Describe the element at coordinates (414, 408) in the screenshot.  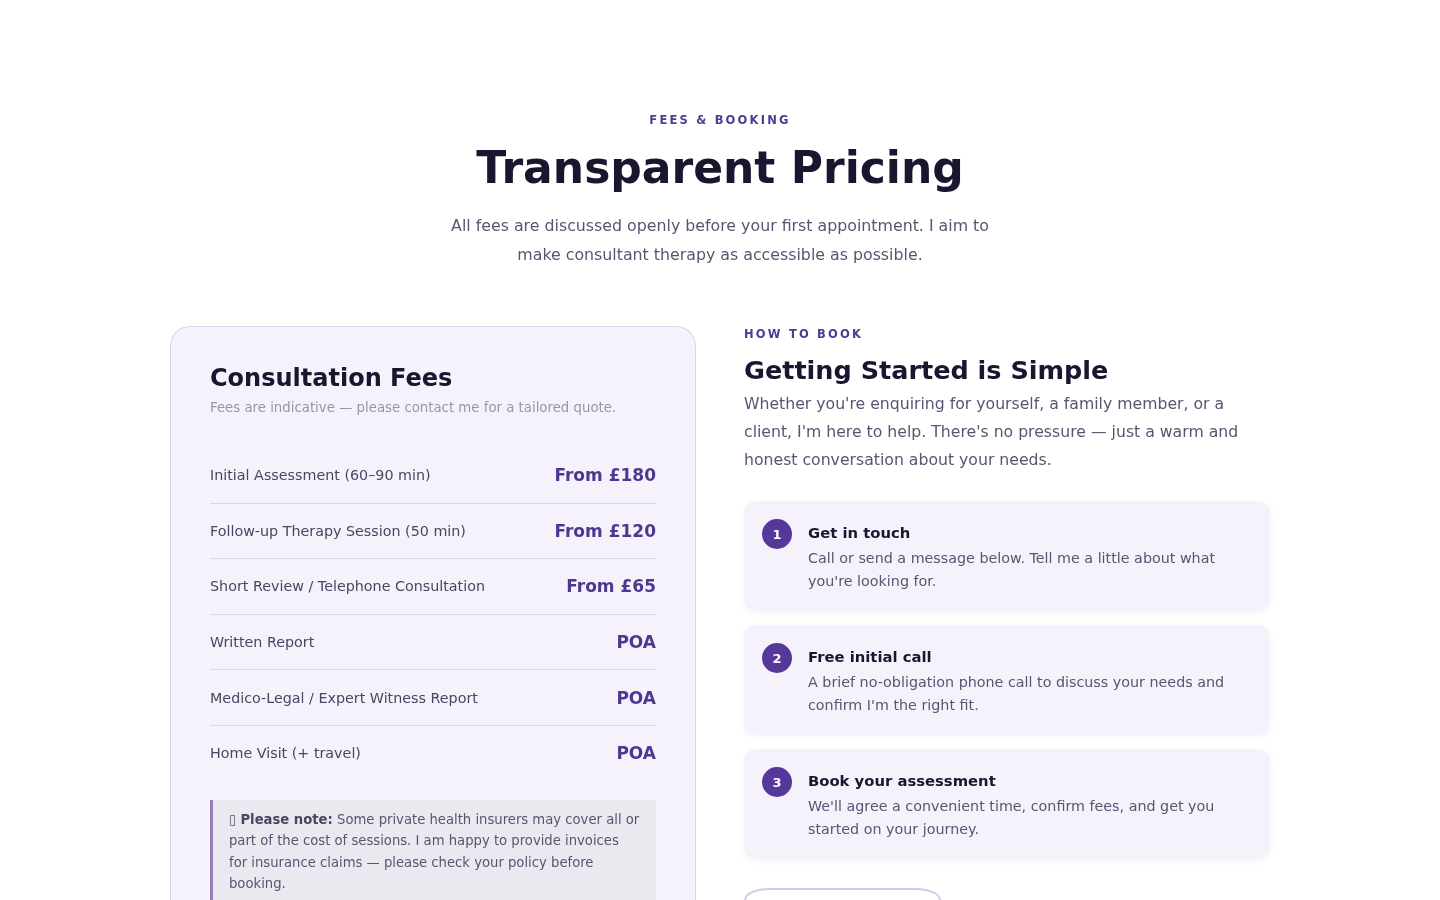
I see `card-subtitle: Fees are indicative — please contact me for a tailored quote.` at that location.